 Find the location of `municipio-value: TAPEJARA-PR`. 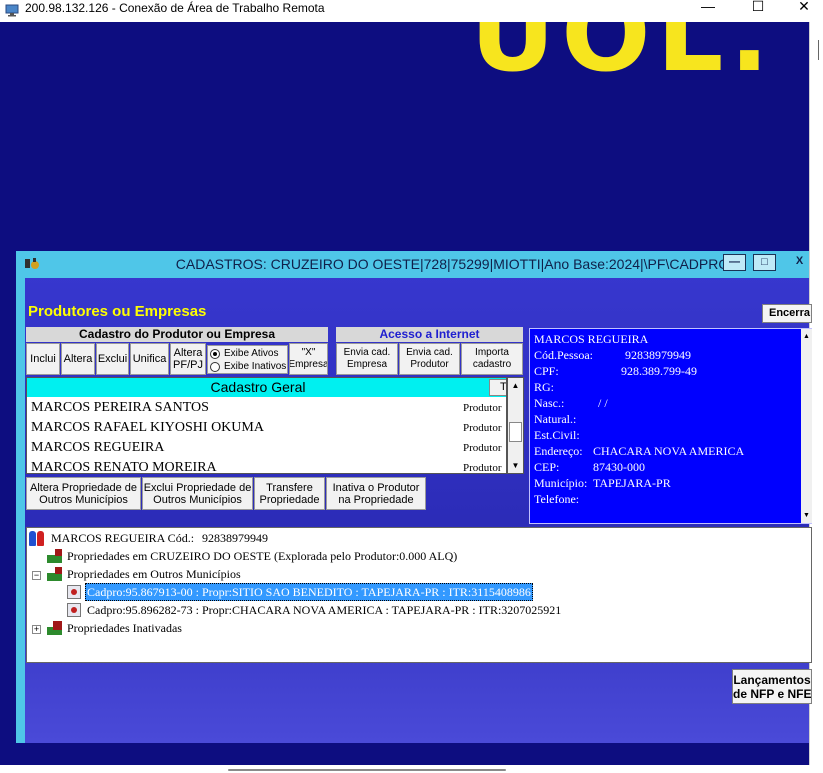

municipio-value: TAPEJARA-PR is located at coordinates (632, 483).